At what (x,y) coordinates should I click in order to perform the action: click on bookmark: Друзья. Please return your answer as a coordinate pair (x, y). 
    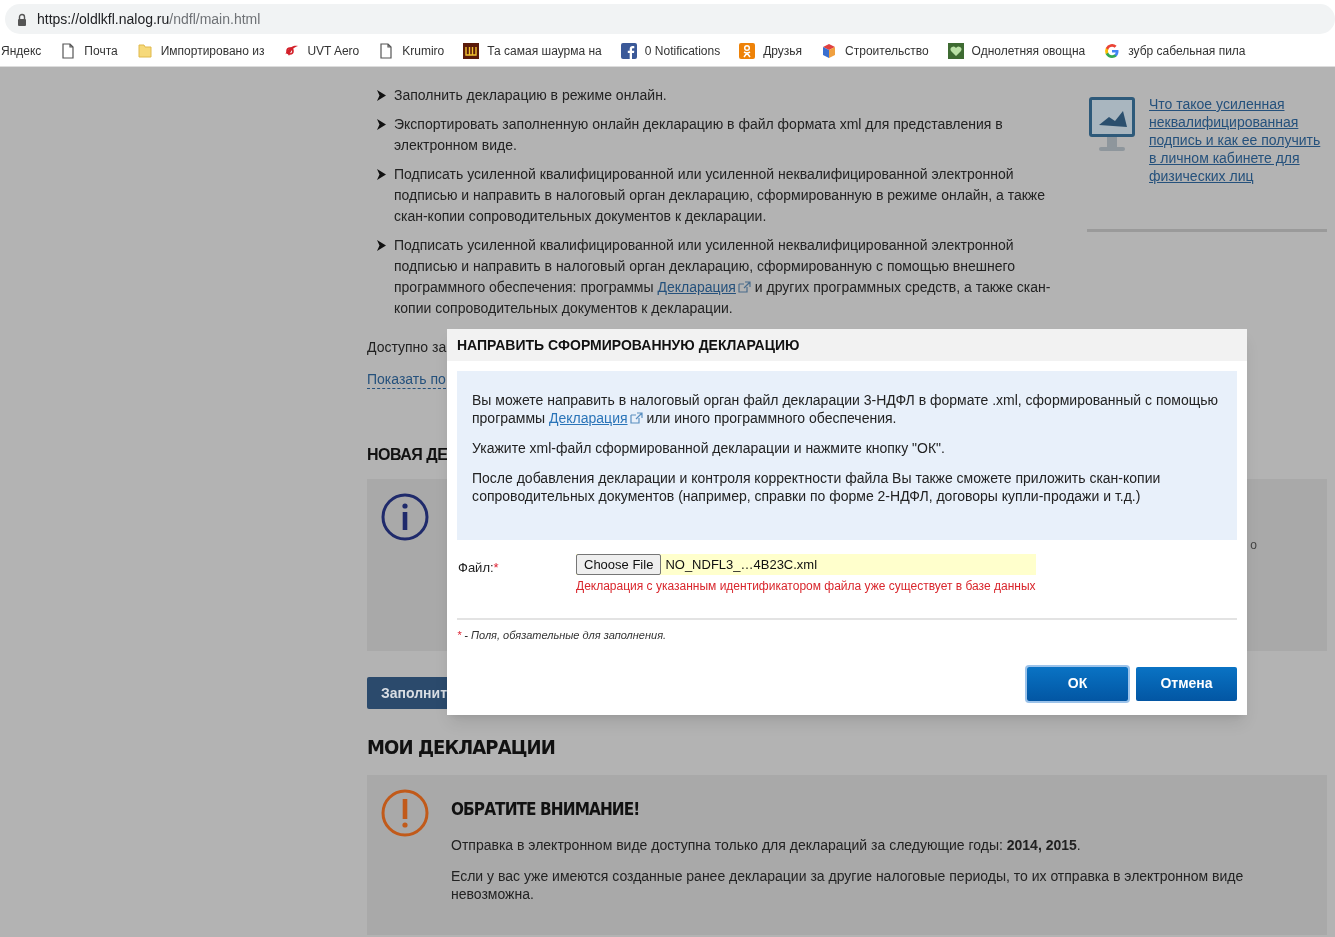
    Looking at the image, I should click on (771, 51).